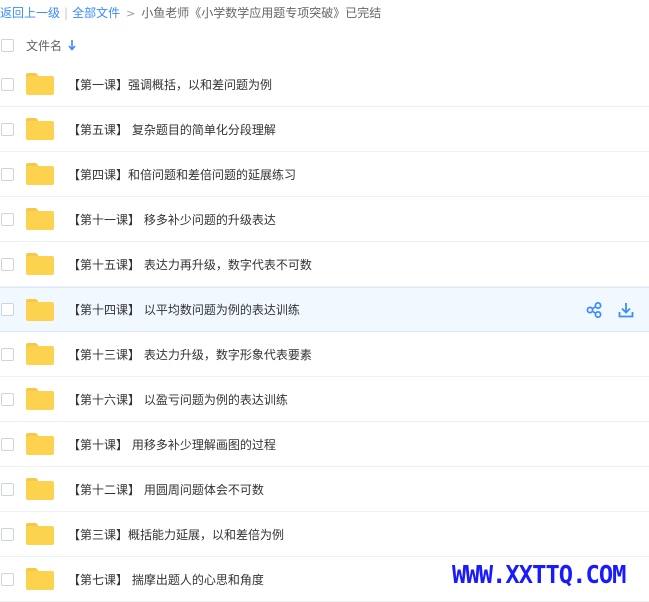 Image resolution: width=649 pixels, height=602 pixels. I want to click on row-actions, so click(610, 309).